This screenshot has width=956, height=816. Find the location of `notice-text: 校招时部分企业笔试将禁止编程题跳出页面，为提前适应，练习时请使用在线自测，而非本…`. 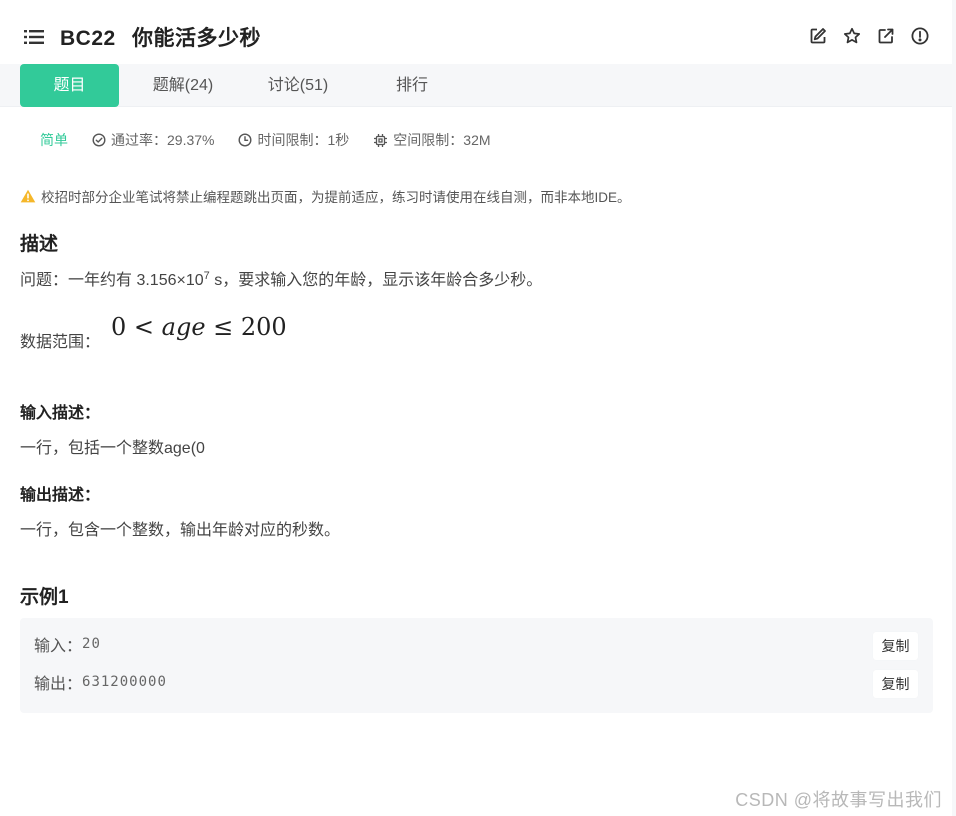

notice-text: 校招时部分企业笔试将禁止编程题跳出页面，为提前适应，练习时请使用在线自测，而非本… is located at coordinates (336, 197).